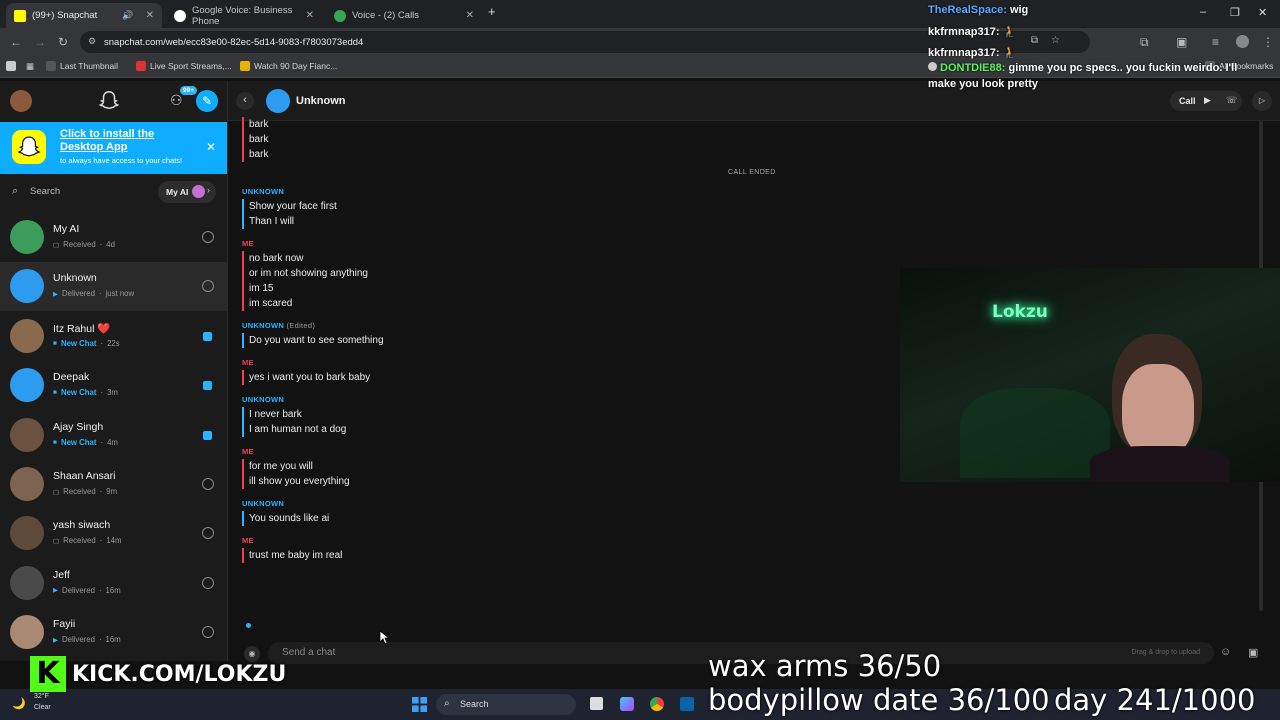 The width and height of the screenshot is (1280, 720). What do you see at coordinates (187, 192) in the screenshot?
I see `my-ai-button: My AI ›` at bounding box center [187, 192].